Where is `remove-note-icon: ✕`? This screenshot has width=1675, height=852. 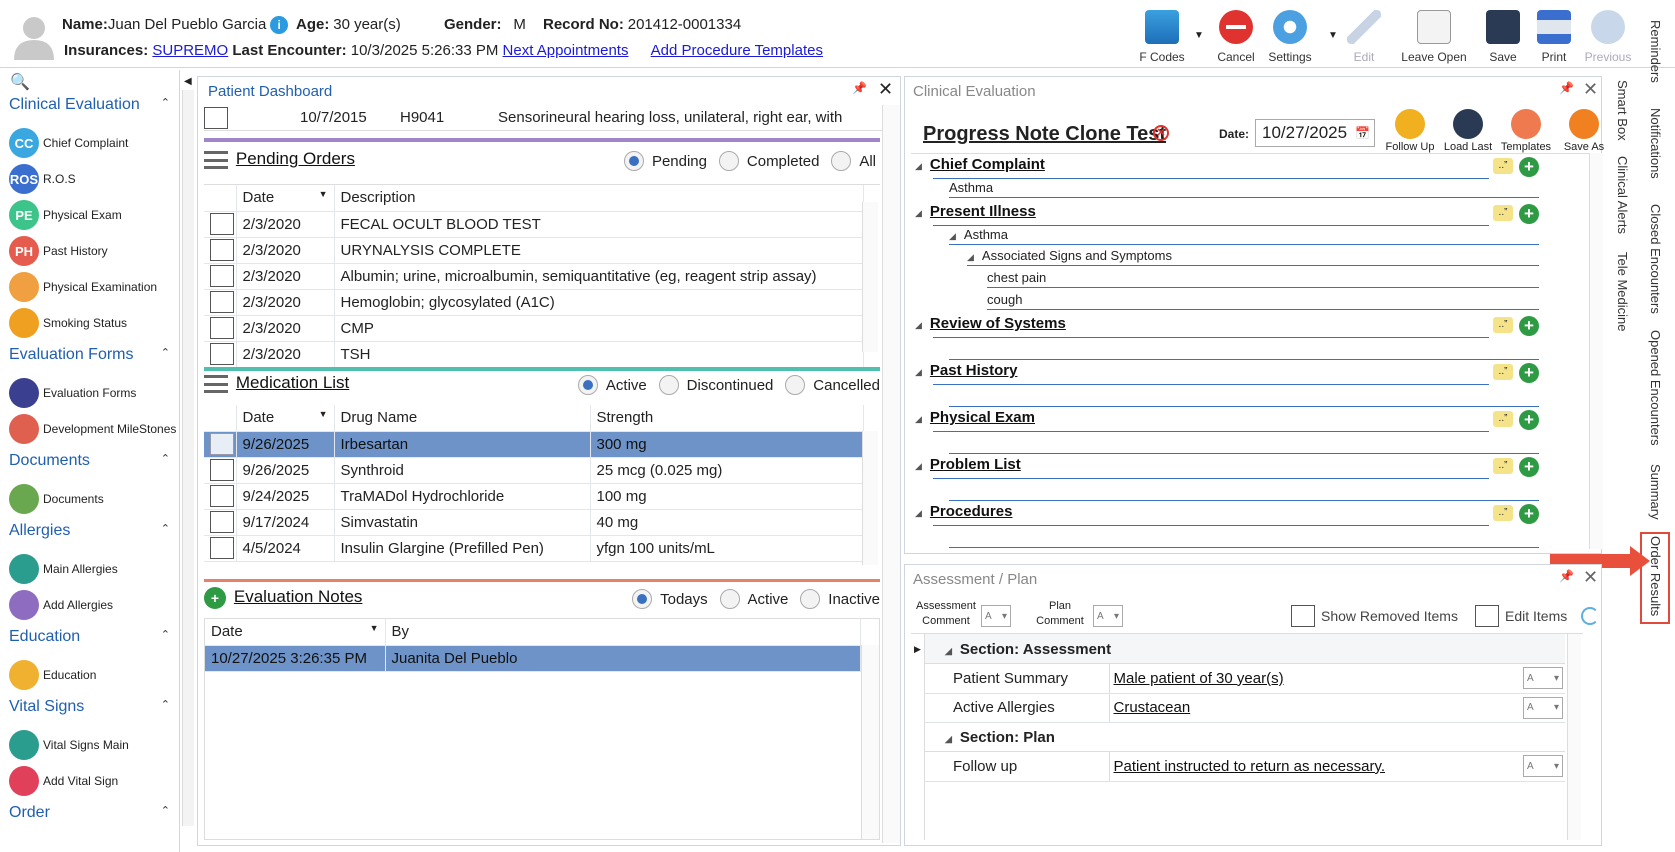 remove-note-icon: ✕ is located at coordinates (1161, 133).